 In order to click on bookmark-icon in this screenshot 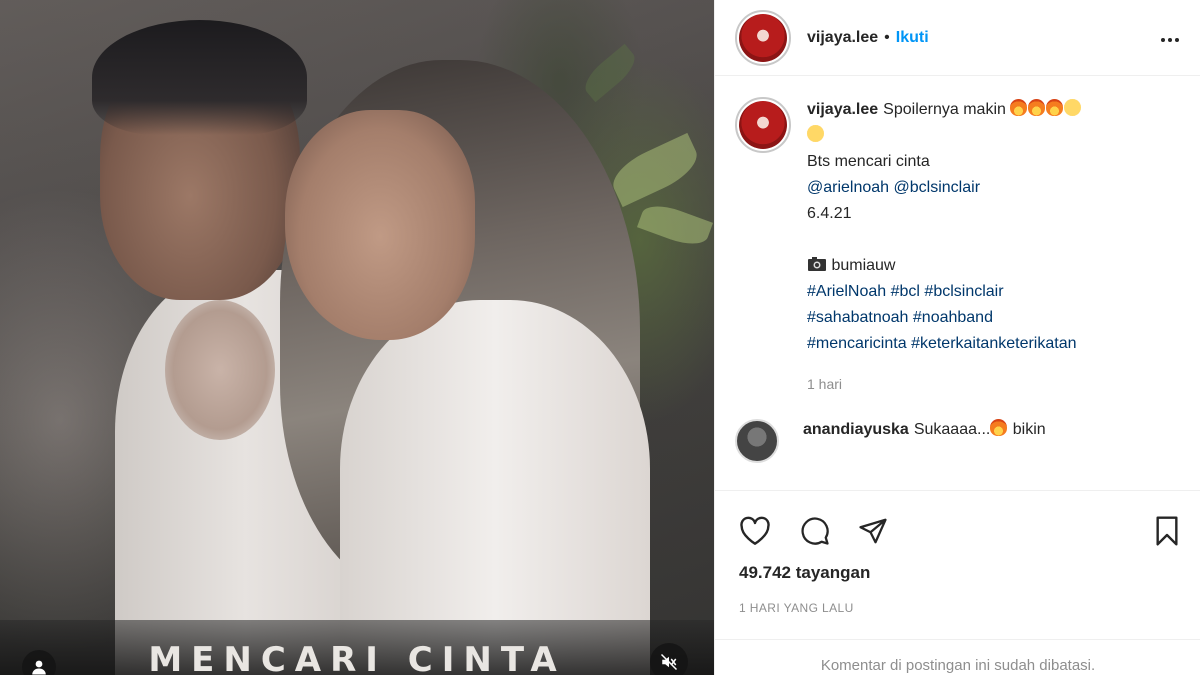, I will do `click(1167, 531)`.